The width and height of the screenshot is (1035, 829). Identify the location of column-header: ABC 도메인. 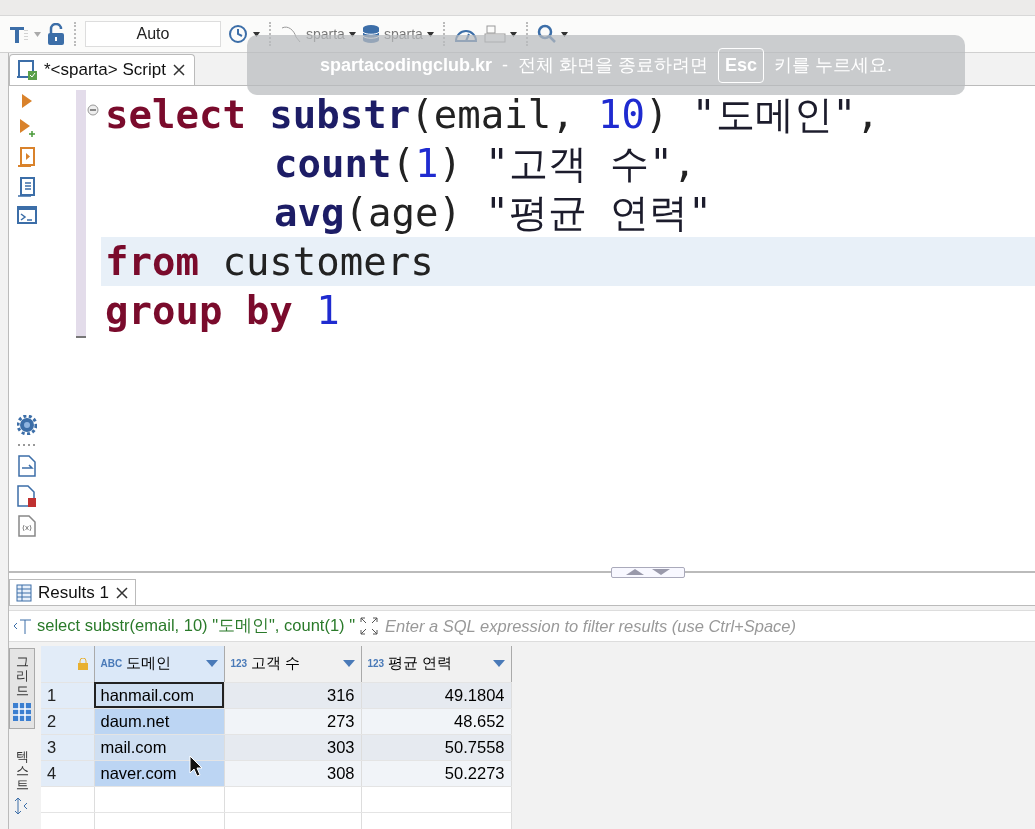
(159, 664).